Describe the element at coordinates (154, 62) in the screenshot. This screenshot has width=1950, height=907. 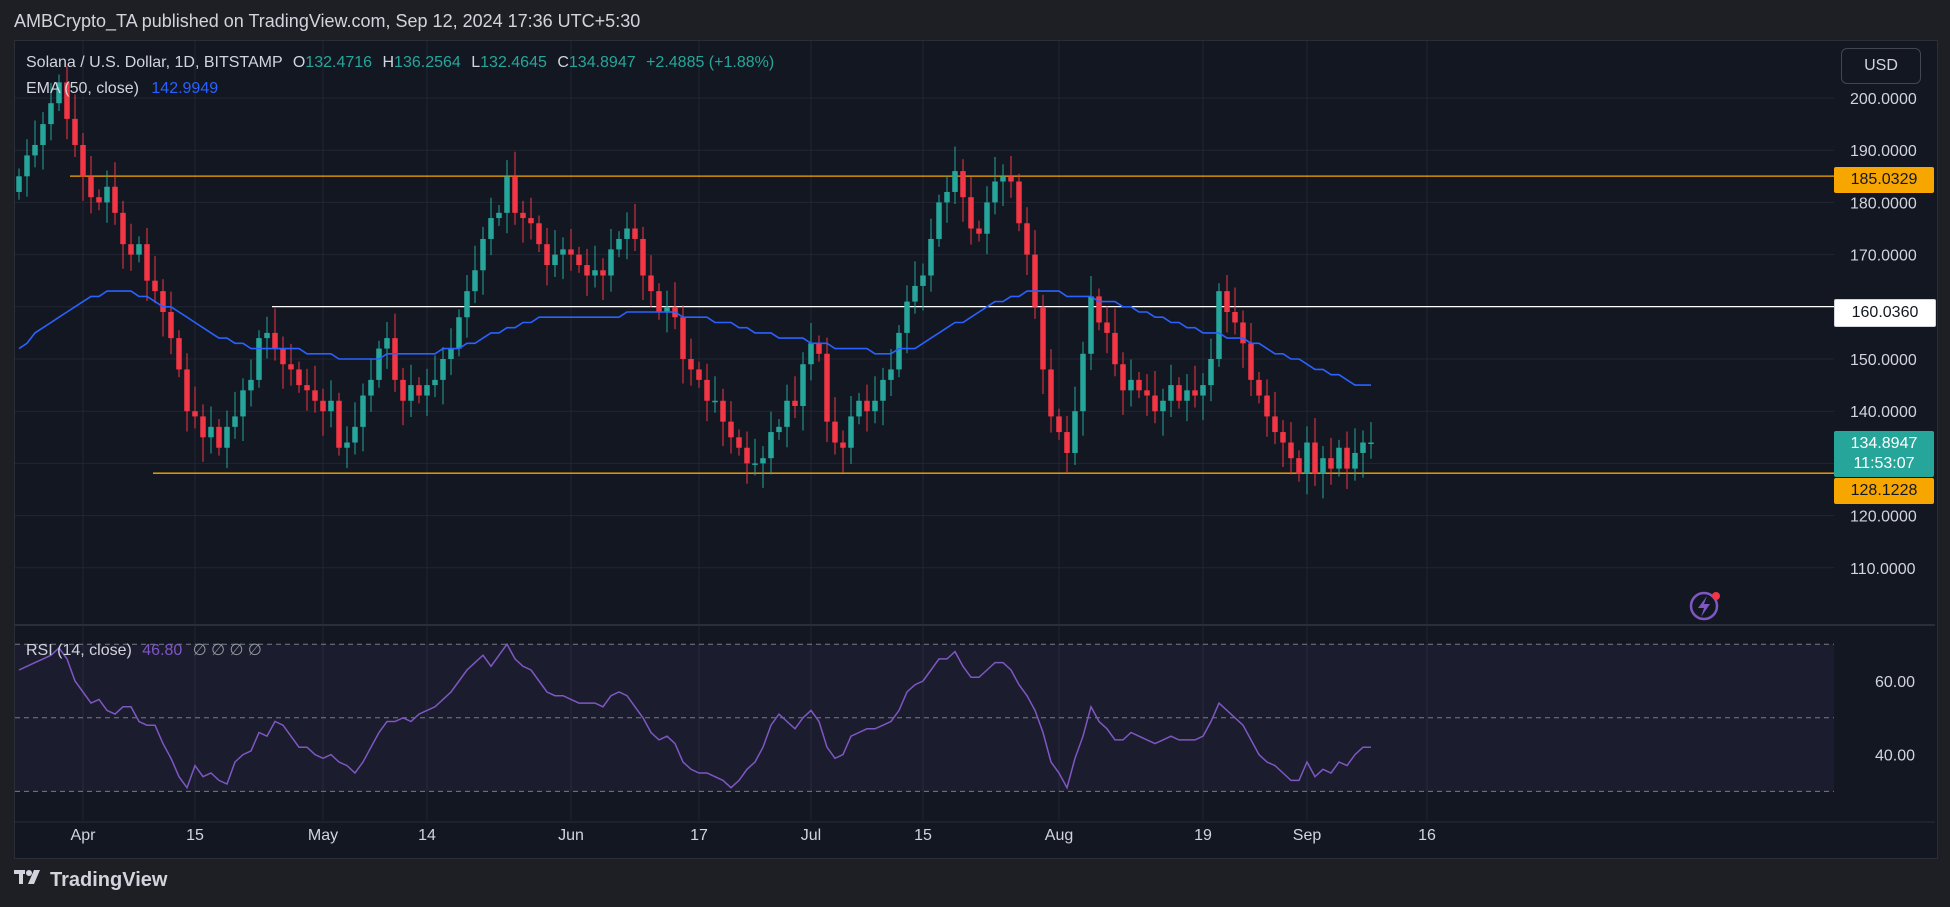
I see `symbol-label: Solana / U.S. Dollar, 1D, BITSTAMP` at that location.